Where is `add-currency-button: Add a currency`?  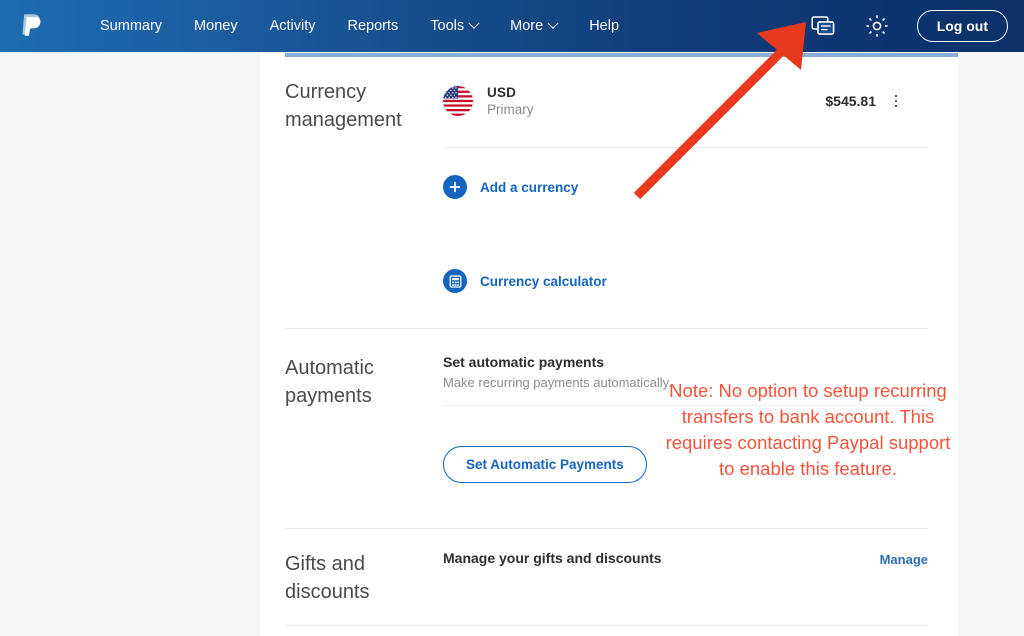
add-currency-button: Add a currency is located at coordinates (510, 187).